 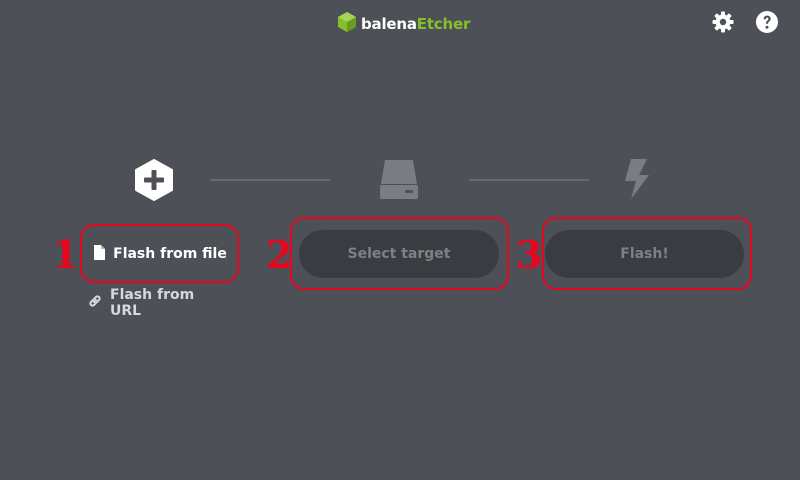 I want to click on flash-from-url-label: Flash from URL, so click(x=152, y=303).